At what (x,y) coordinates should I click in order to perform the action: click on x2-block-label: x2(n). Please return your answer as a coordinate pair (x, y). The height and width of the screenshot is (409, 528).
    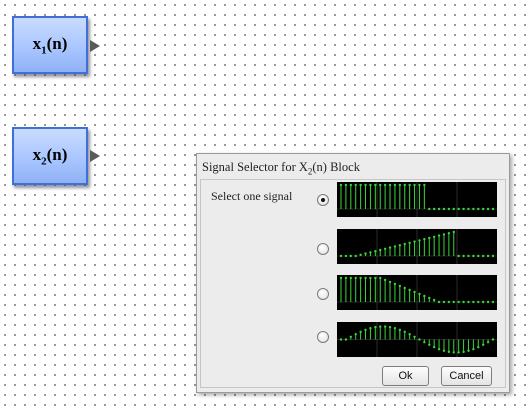
    Looking at the image, I should click on (50, 156).